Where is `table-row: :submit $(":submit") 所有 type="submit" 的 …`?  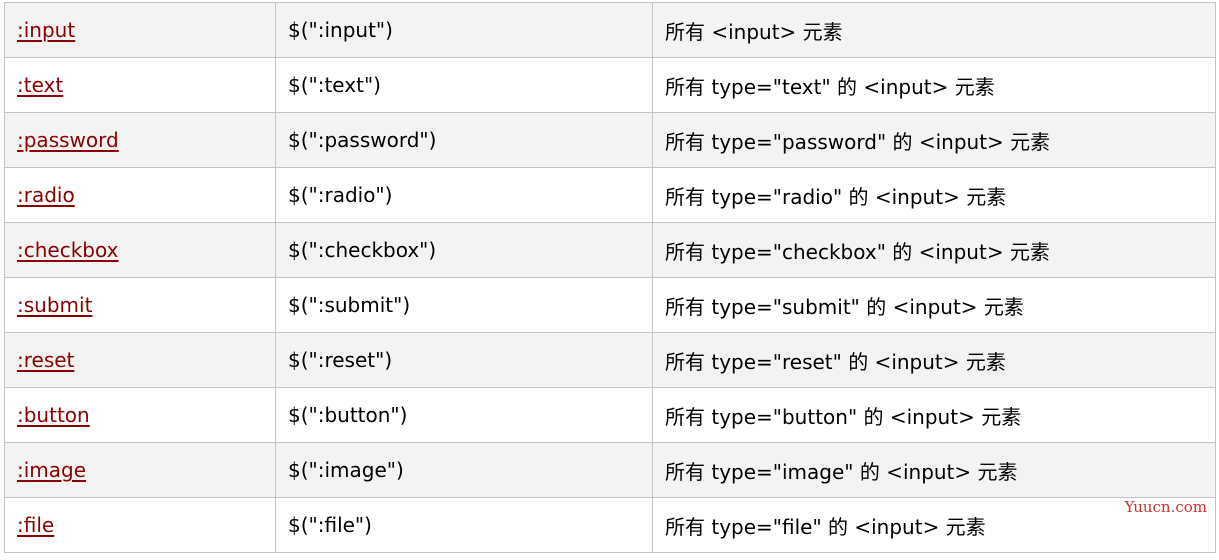 table-row: :submit $(":submit") 所有 type="submit" 的 … is located at coordinates (610, 305).